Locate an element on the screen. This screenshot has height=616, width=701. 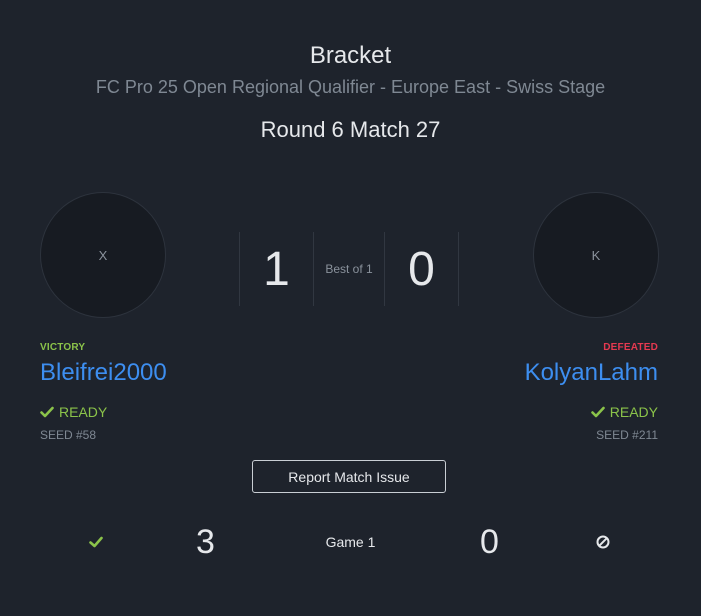
score-right: 0 is located at coordinates (421, 269).